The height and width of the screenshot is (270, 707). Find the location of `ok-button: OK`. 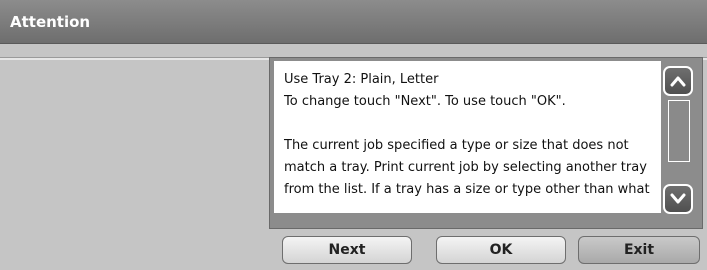

ok-button: OK is located at coordinates (501, 250).